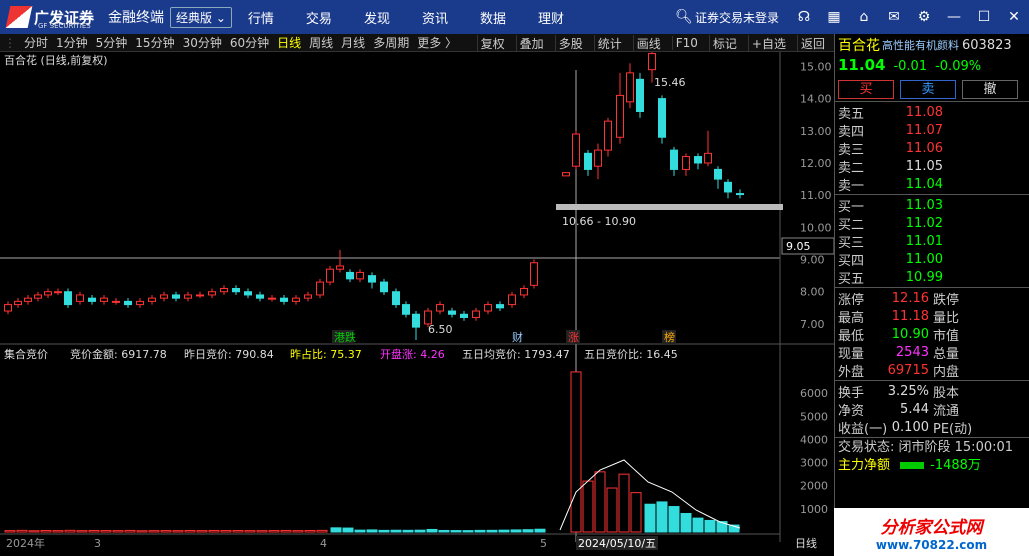 The width and height of the screenshot is (1029, 556). Describe the element at coordinates (851, 393) in the screenshot. I see `stat-label: 换手` at that location.